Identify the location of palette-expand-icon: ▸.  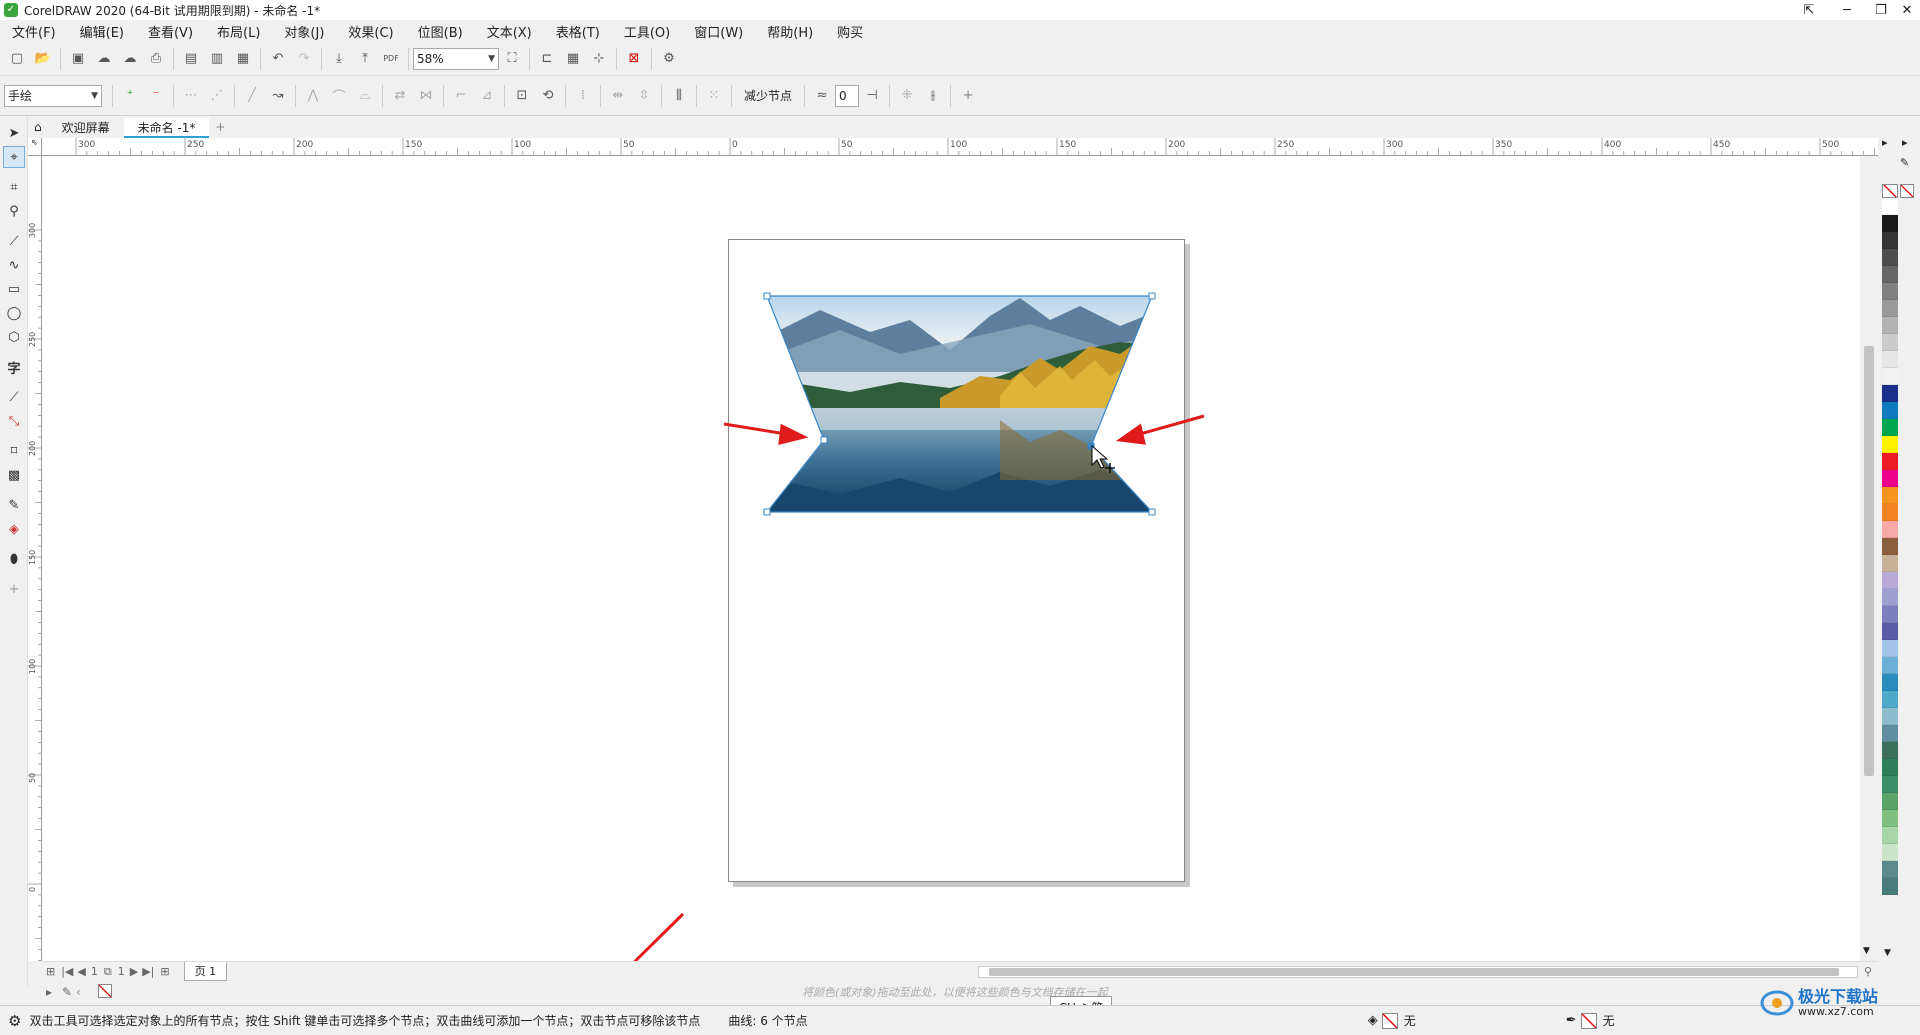
(1885, 142).